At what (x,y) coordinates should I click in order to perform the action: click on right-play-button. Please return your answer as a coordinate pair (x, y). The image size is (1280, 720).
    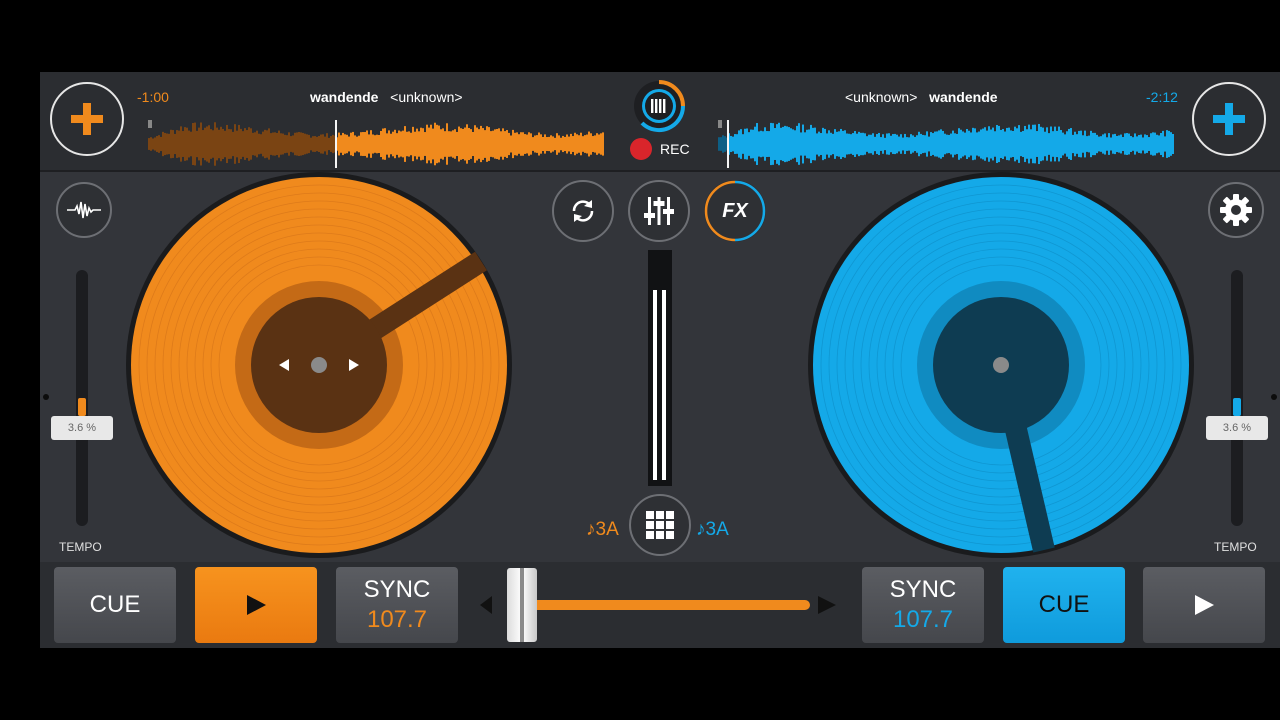
    Looking at the image, I should click on (1204, 605).